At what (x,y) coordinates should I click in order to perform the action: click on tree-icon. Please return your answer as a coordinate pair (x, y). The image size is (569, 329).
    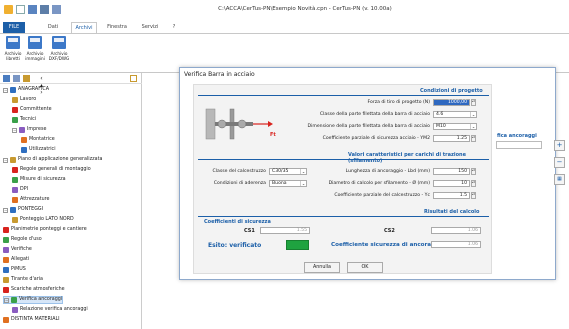
    Looking at the image, I should click on (26, 78).